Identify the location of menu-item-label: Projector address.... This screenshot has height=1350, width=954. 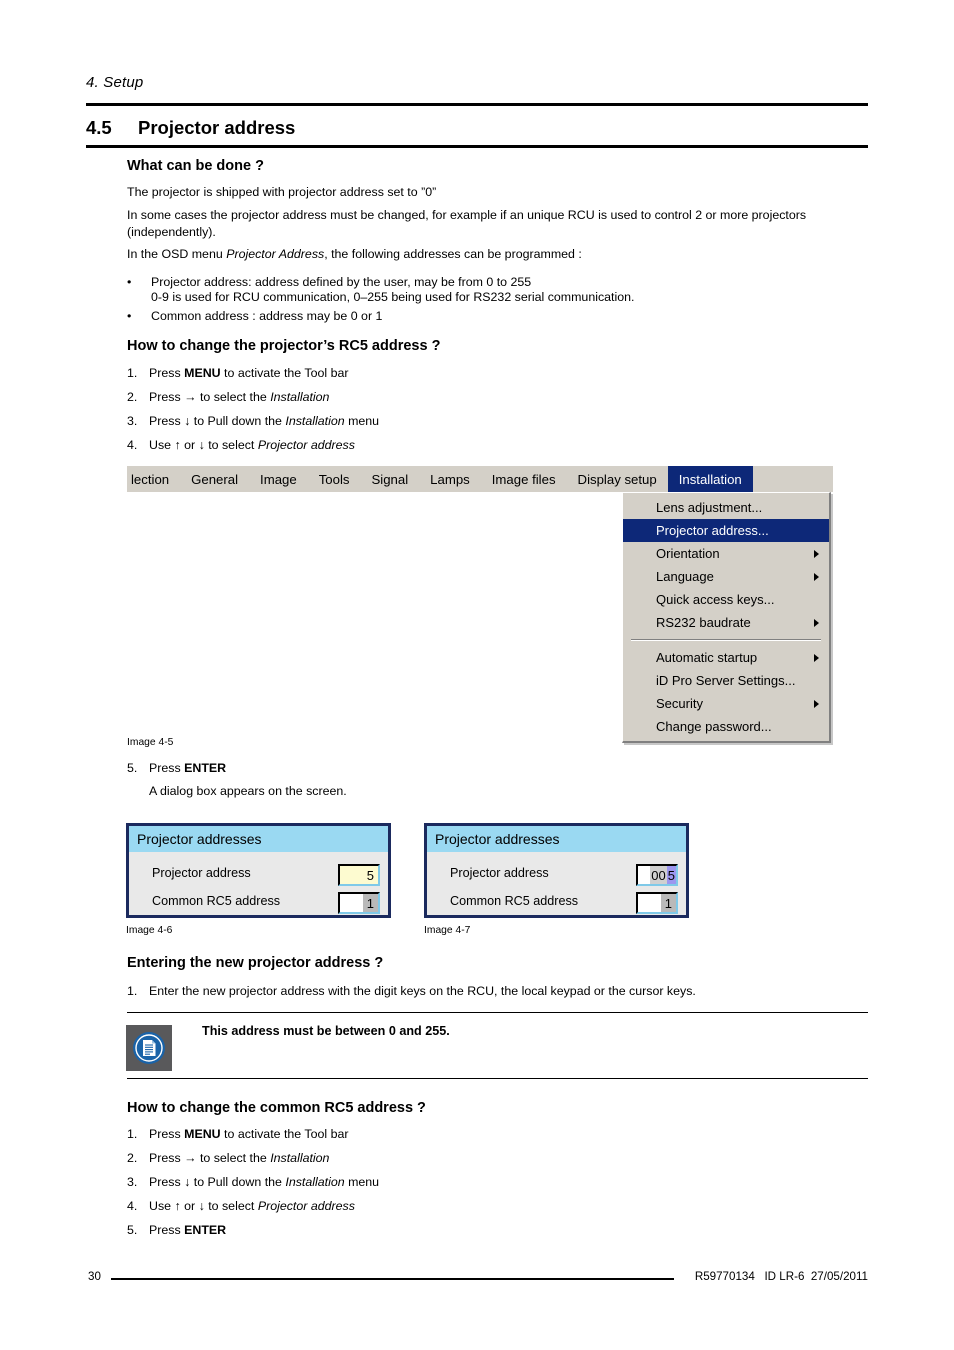
(712, 530).